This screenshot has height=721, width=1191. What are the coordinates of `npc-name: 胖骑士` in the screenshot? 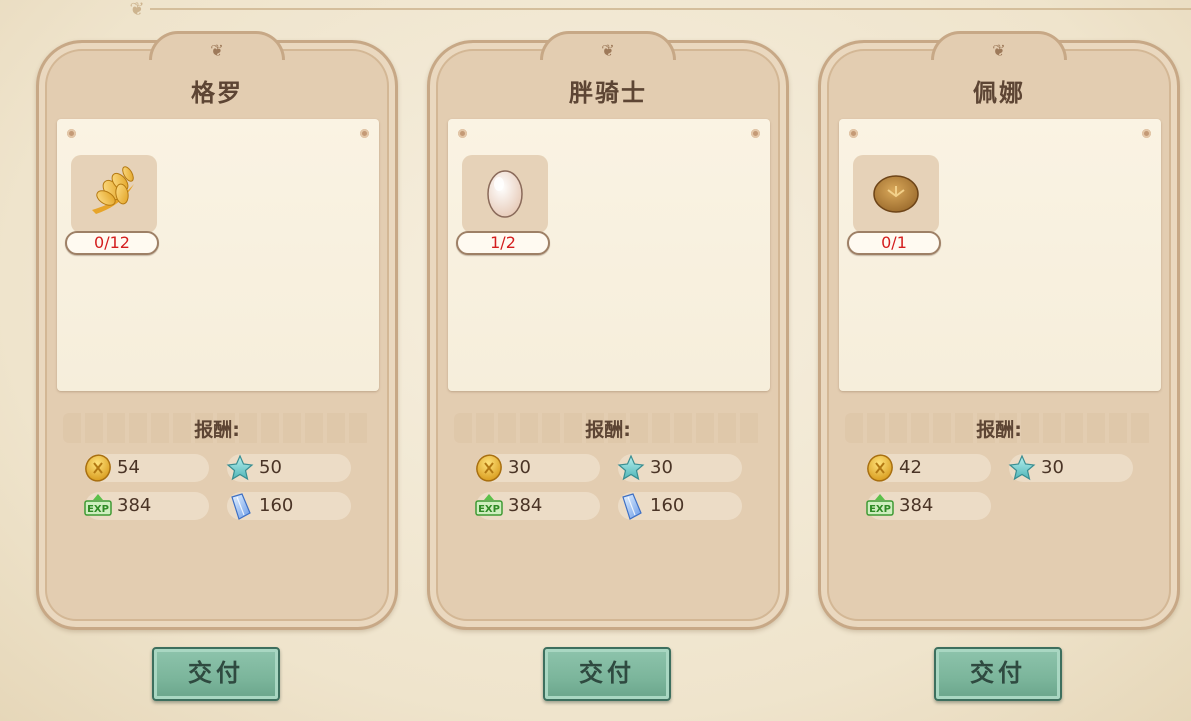 It's located at (608, 93).